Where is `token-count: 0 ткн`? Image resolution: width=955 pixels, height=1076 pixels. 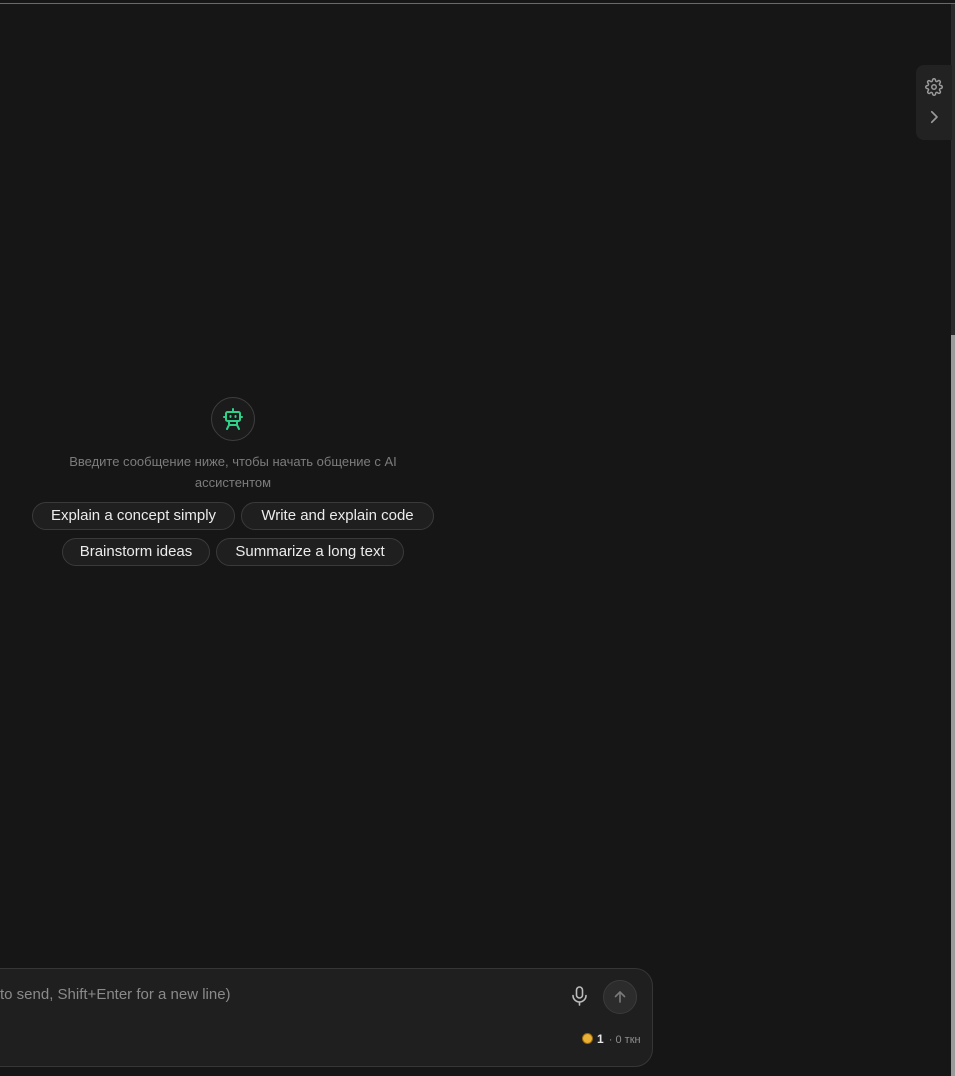
token-count: 0 ткн is located at coordinates (628, 1040).